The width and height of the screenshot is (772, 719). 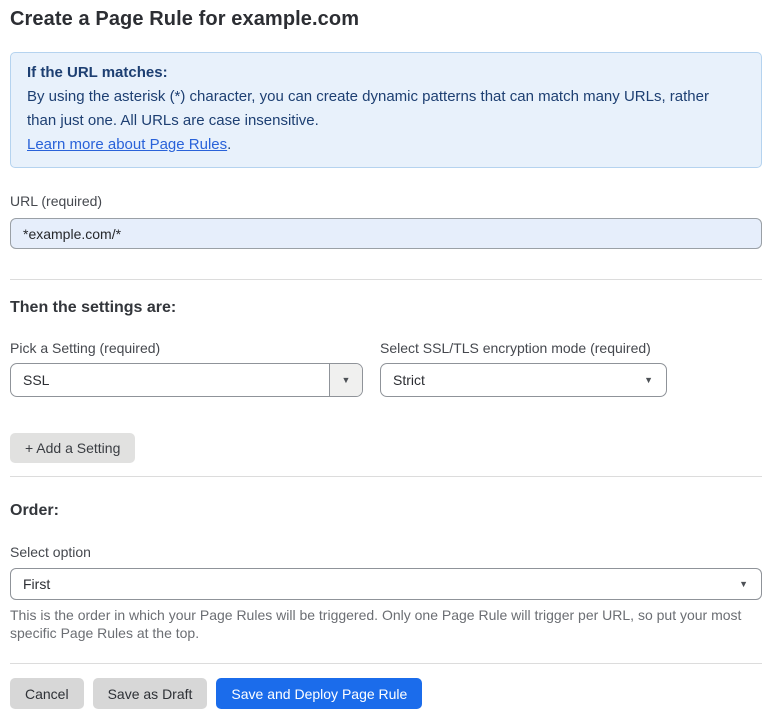 I want to click on settings-section-heading: Then the settings are:, so click(x=93, y=307).